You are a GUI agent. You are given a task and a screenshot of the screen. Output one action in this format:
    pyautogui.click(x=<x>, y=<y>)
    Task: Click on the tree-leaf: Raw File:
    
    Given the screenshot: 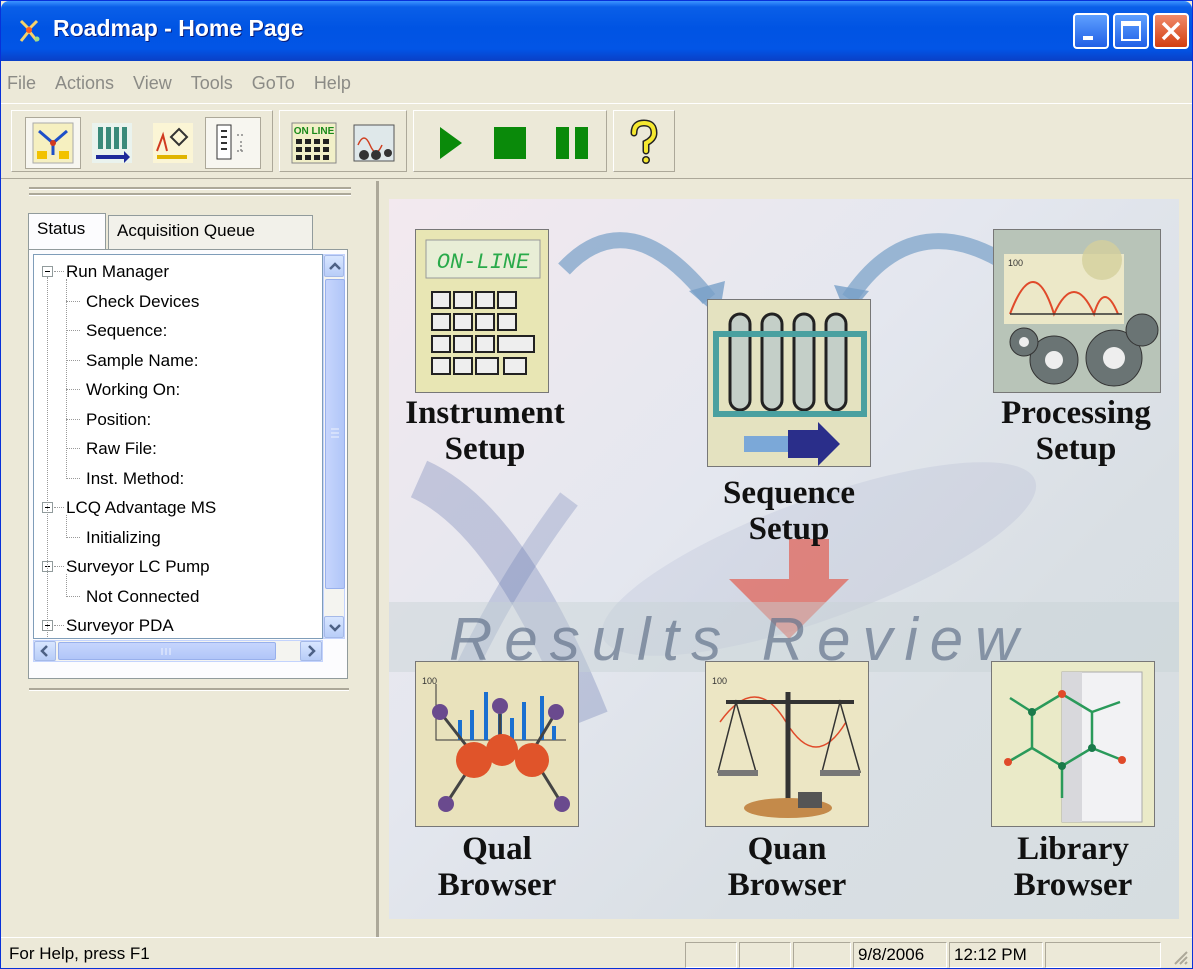 What is the action you would take?
    pyautogui.click(x=111, y=448)
    